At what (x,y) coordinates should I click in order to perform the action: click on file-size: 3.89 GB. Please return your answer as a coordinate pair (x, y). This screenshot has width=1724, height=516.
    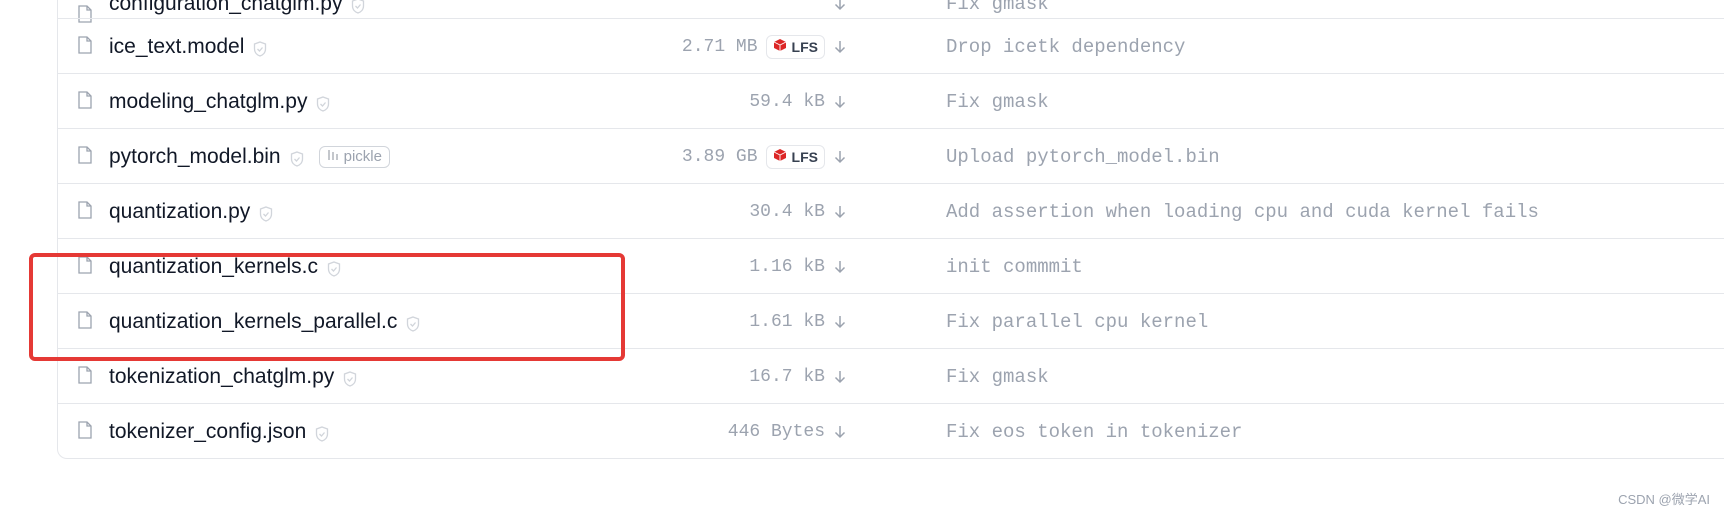
    Looking at the image, I should click on (719, 156).